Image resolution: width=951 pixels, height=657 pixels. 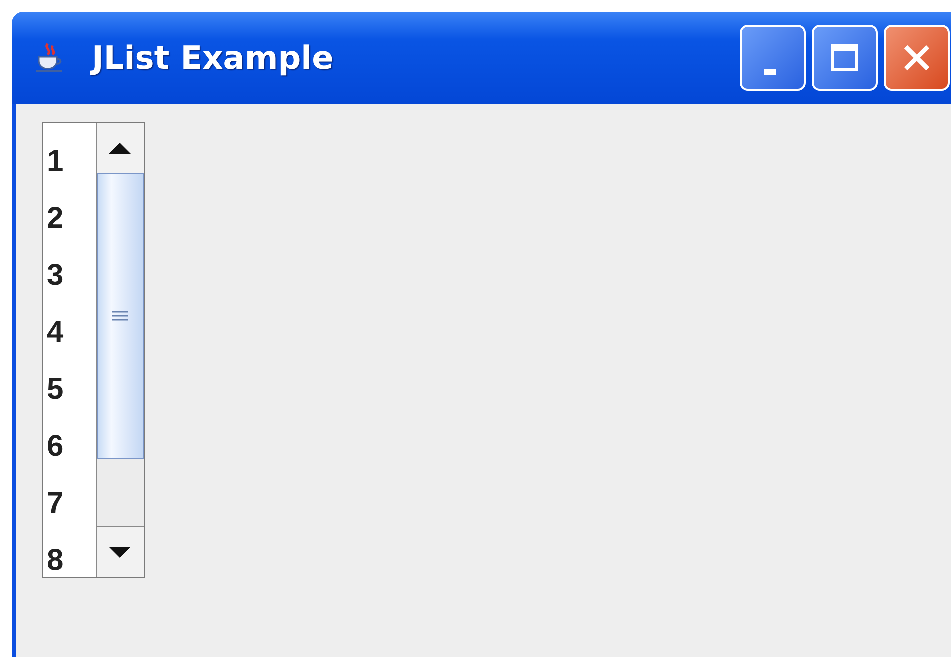 I want to click on window-title: JList Example, so click(x=213, y=58).